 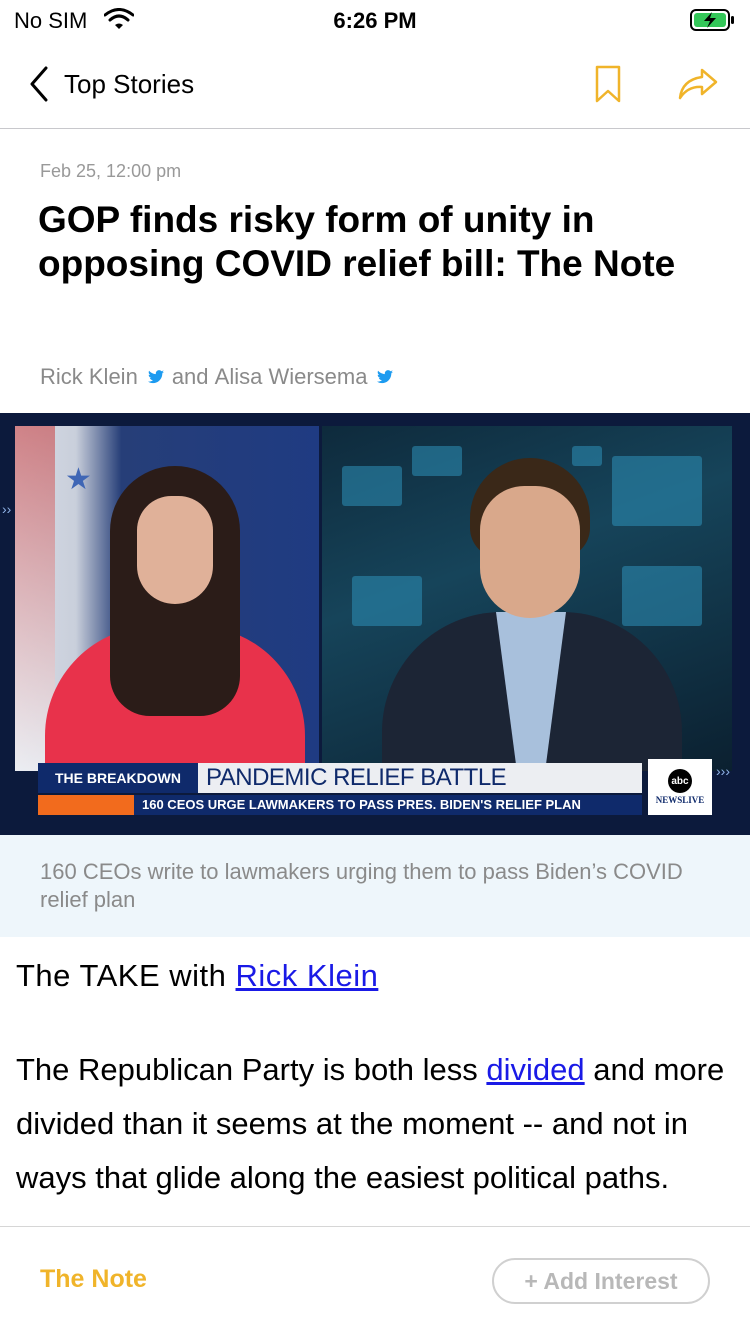 I want to click on article-date: Feb 25, 12:00 pm, so click(x=111, y=171).